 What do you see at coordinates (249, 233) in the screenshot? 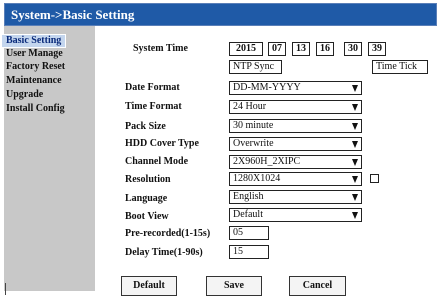
I see `pre-recorded-input: 05` at bounding box center [249, 233].